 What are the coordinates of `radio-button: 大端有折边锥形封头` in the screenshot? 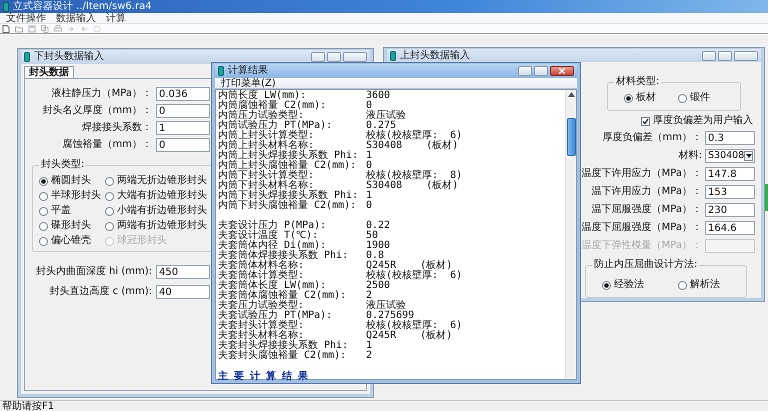 It's located at (157, 196).